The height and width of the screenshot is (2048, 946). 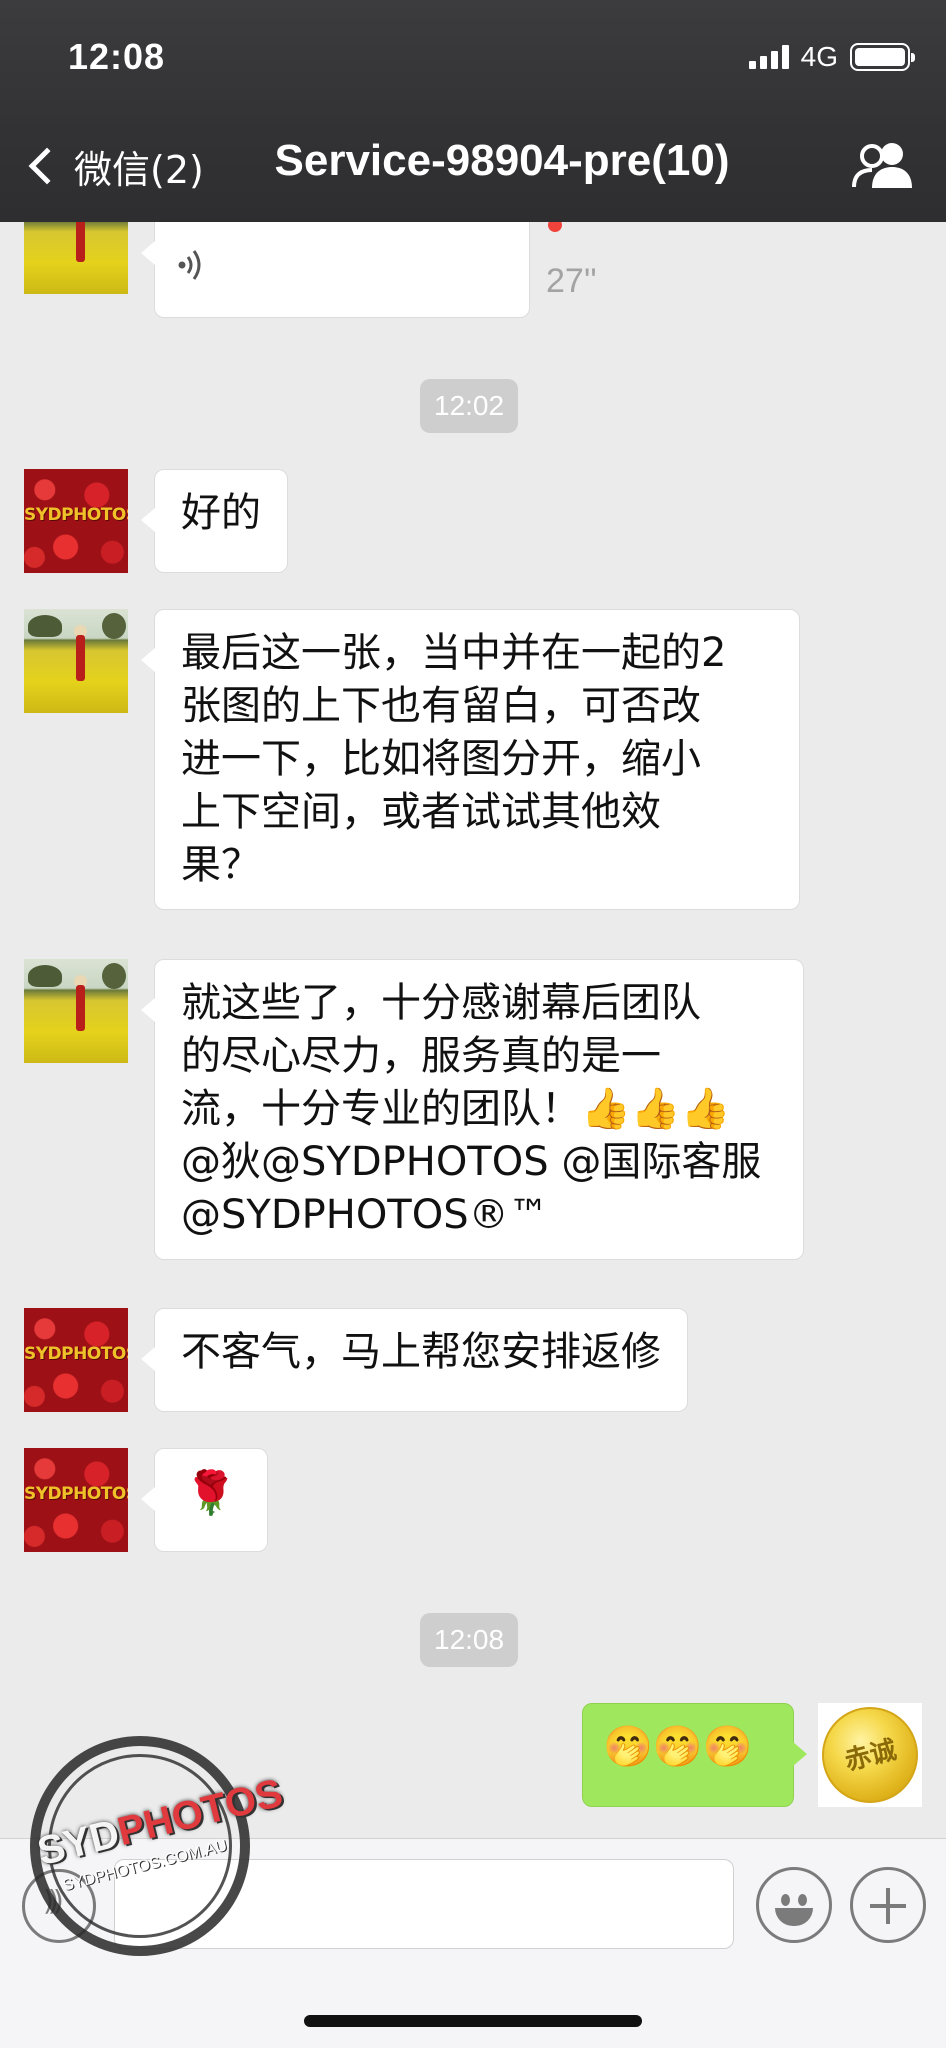 I want to click on timestamp: 12:02, so click(x=469, y=406).